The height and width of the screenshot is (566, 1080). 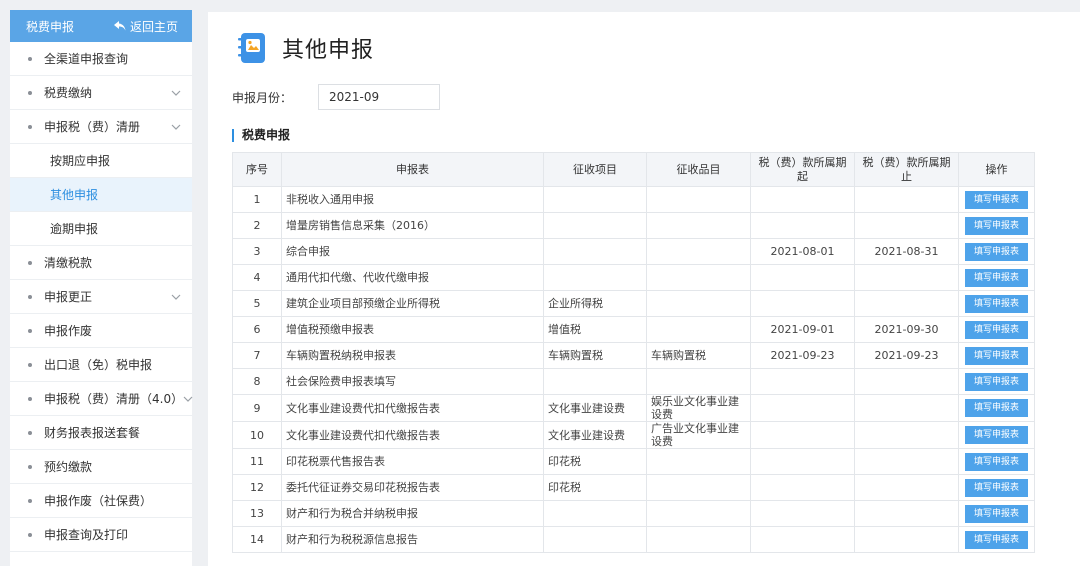 I want to click on row-form-name: 通用代扣代缴、代收代缴申报, so click(x=412, y=277).